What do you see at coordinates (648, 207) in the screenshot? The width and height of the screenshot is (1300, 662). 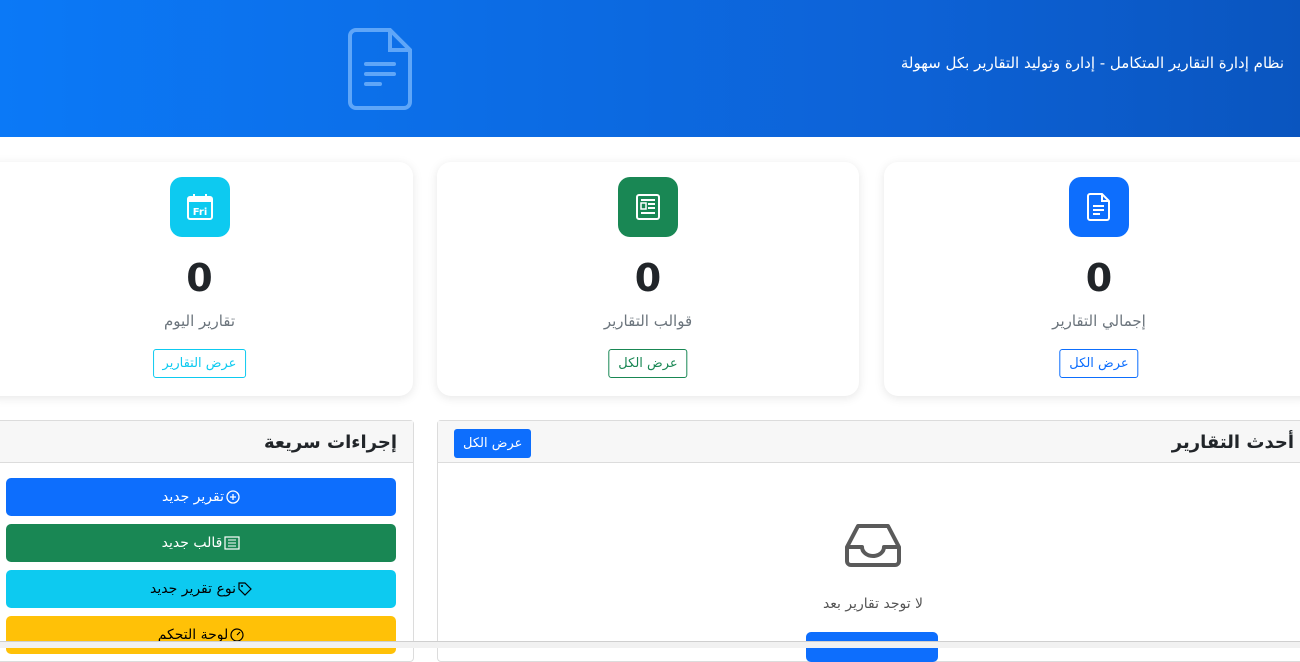 I see `newspaper-icon` at bounding box center [648, 207].